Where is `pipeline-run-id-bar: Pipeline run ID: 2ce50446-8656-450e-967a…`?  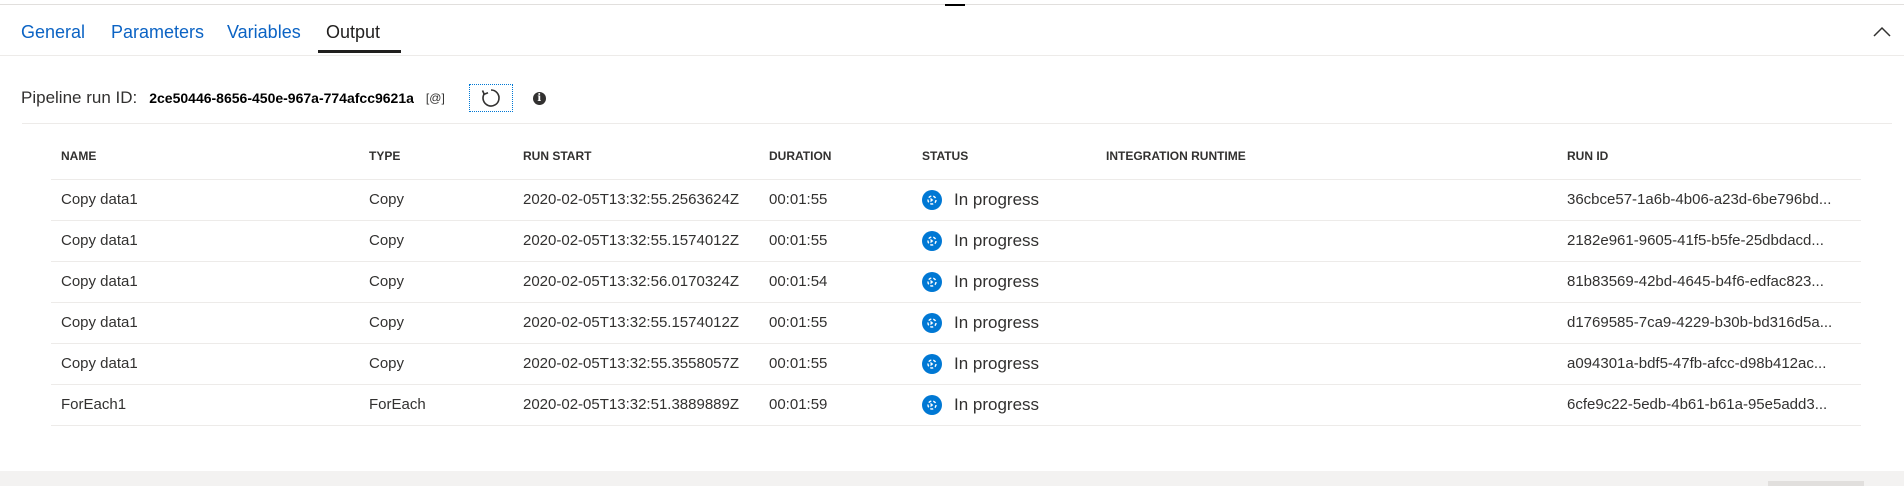
pipeline-run-id-bar: Pipeline run ID: 2ce50446-8656-450e-967a… is located at coordinates (283, 98).